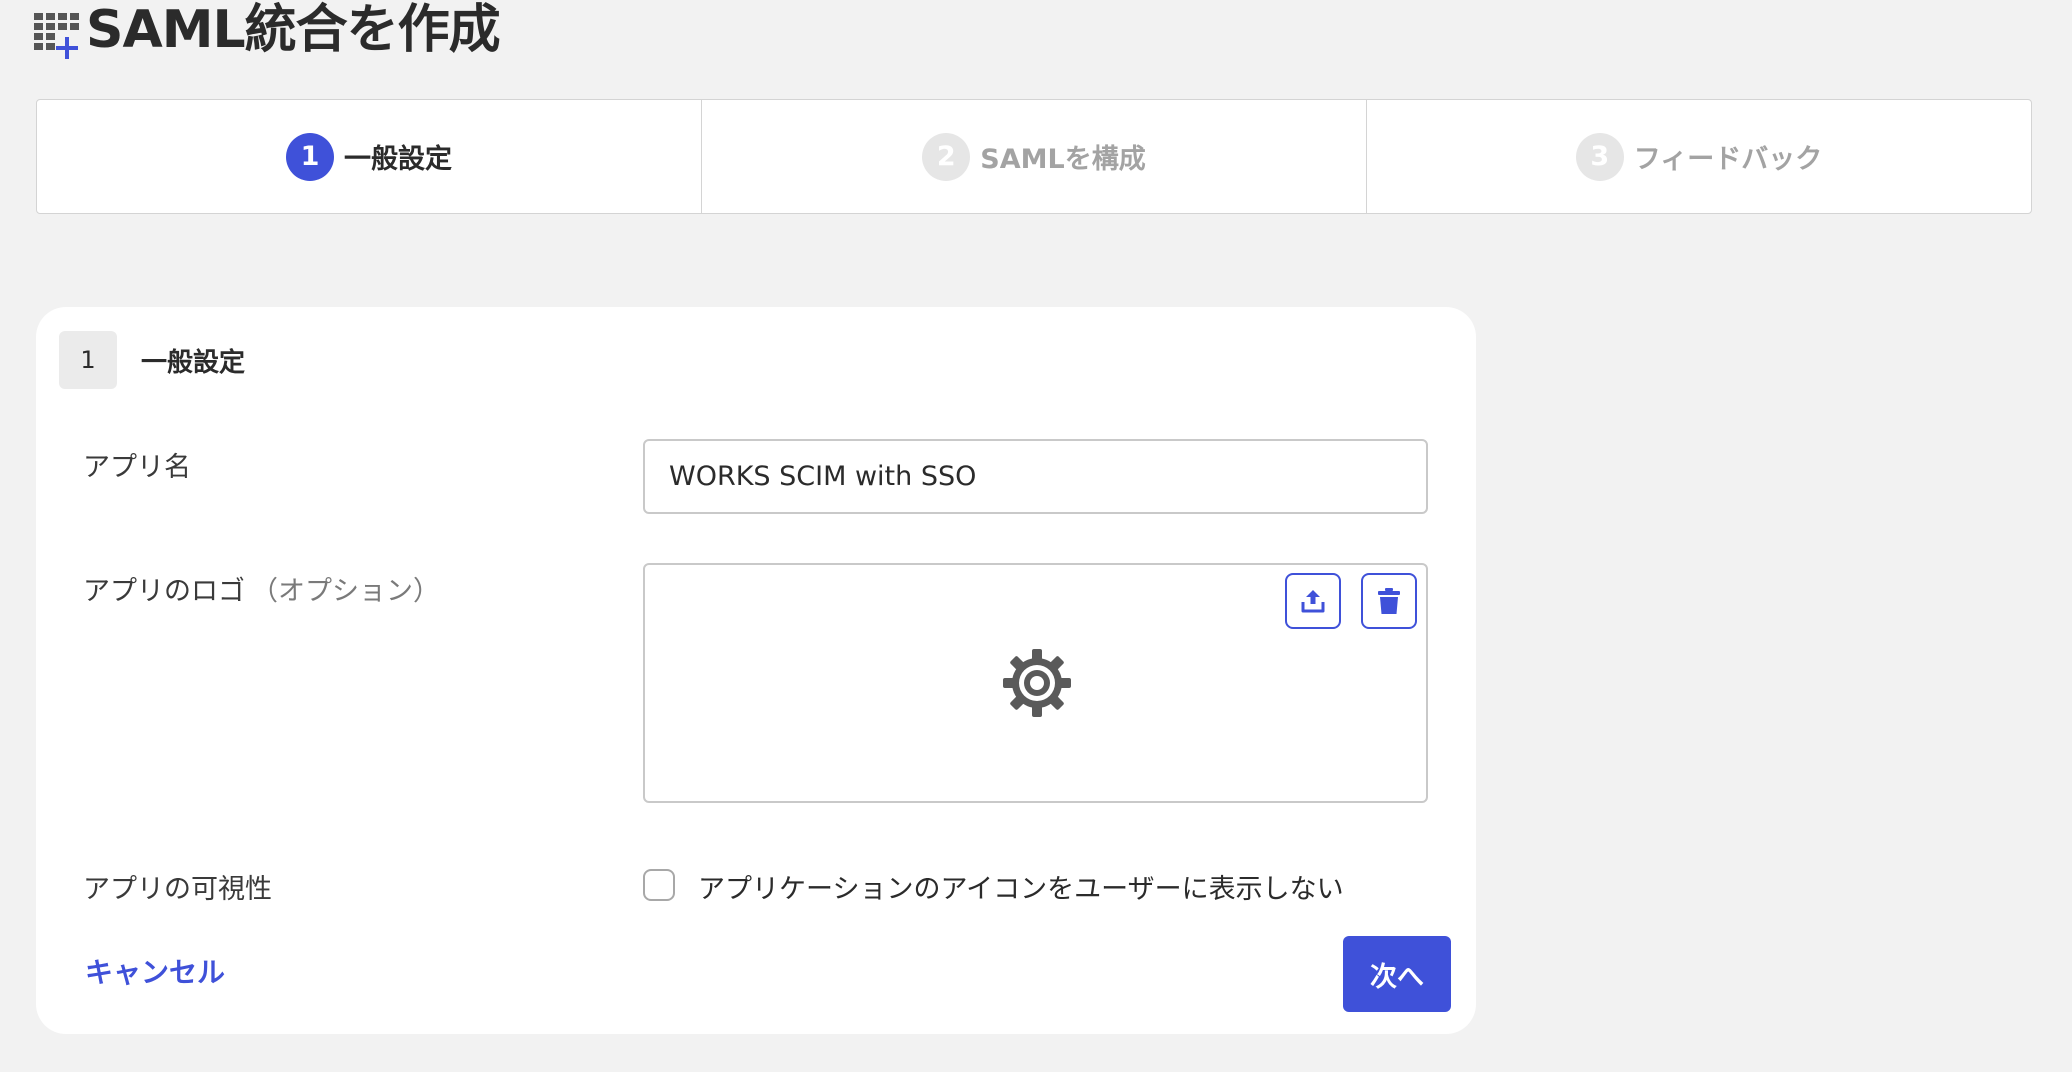 The height and width of the screenshot is (1072, 2072). I want to click on grid-add-icon, so click(58, 37).